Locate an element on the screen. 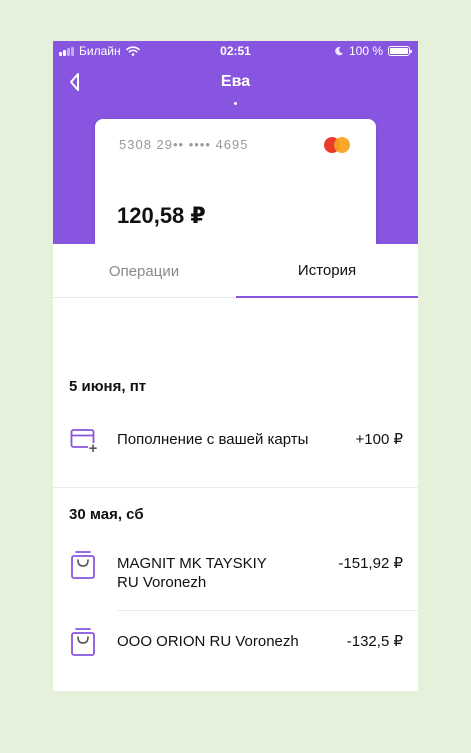  list-item-amount: -132,5 ₽ is located at coordinates (374, 641).